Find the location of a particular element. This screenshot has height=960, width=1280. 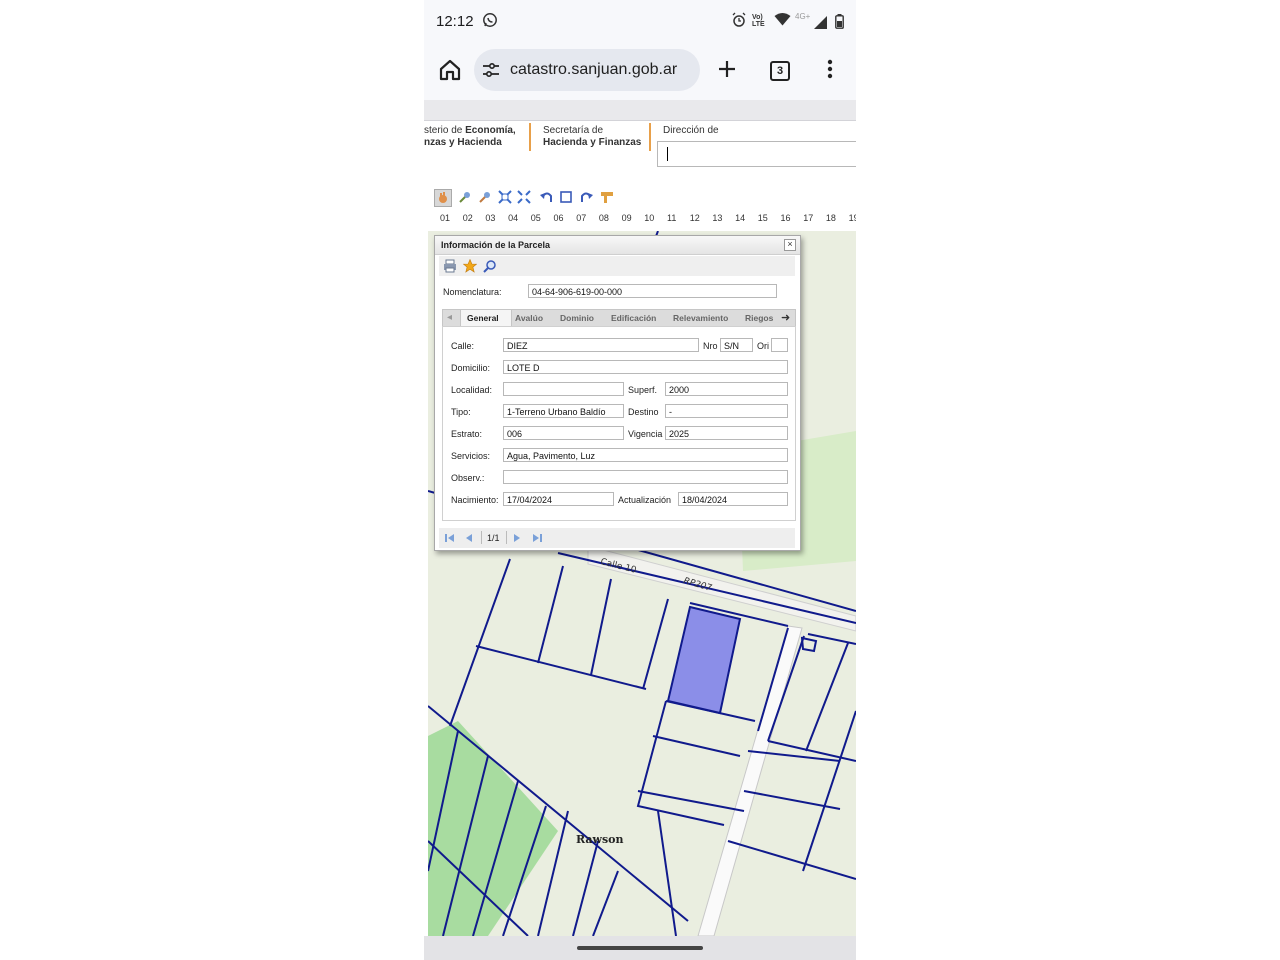

full-extent-icon is located at coordinates (505, 199).